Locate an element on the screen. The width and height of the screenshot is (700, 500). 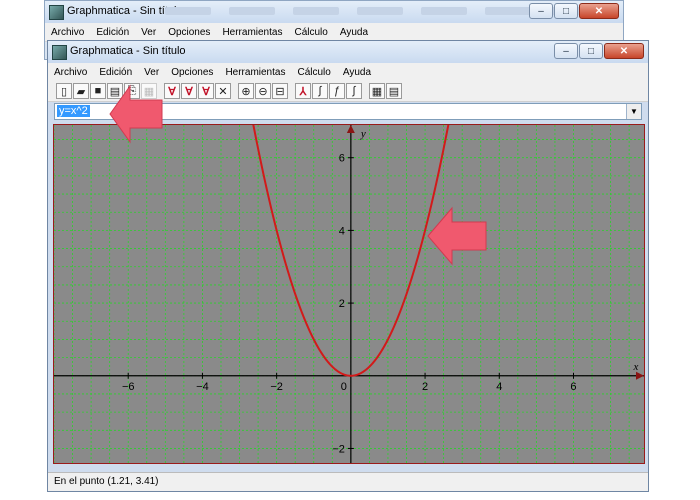
axes-icon: ⅄ is located at coordinates (303, 91).